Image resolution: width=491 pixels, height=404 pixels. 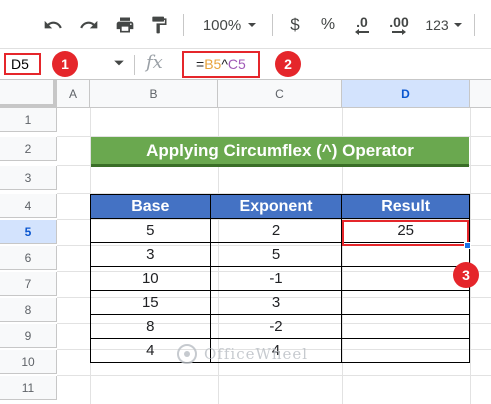 What do you see at coordinates (28, 258) in the screenshot?
I see `row-header-6: 6` at bounding box center [28, 258].